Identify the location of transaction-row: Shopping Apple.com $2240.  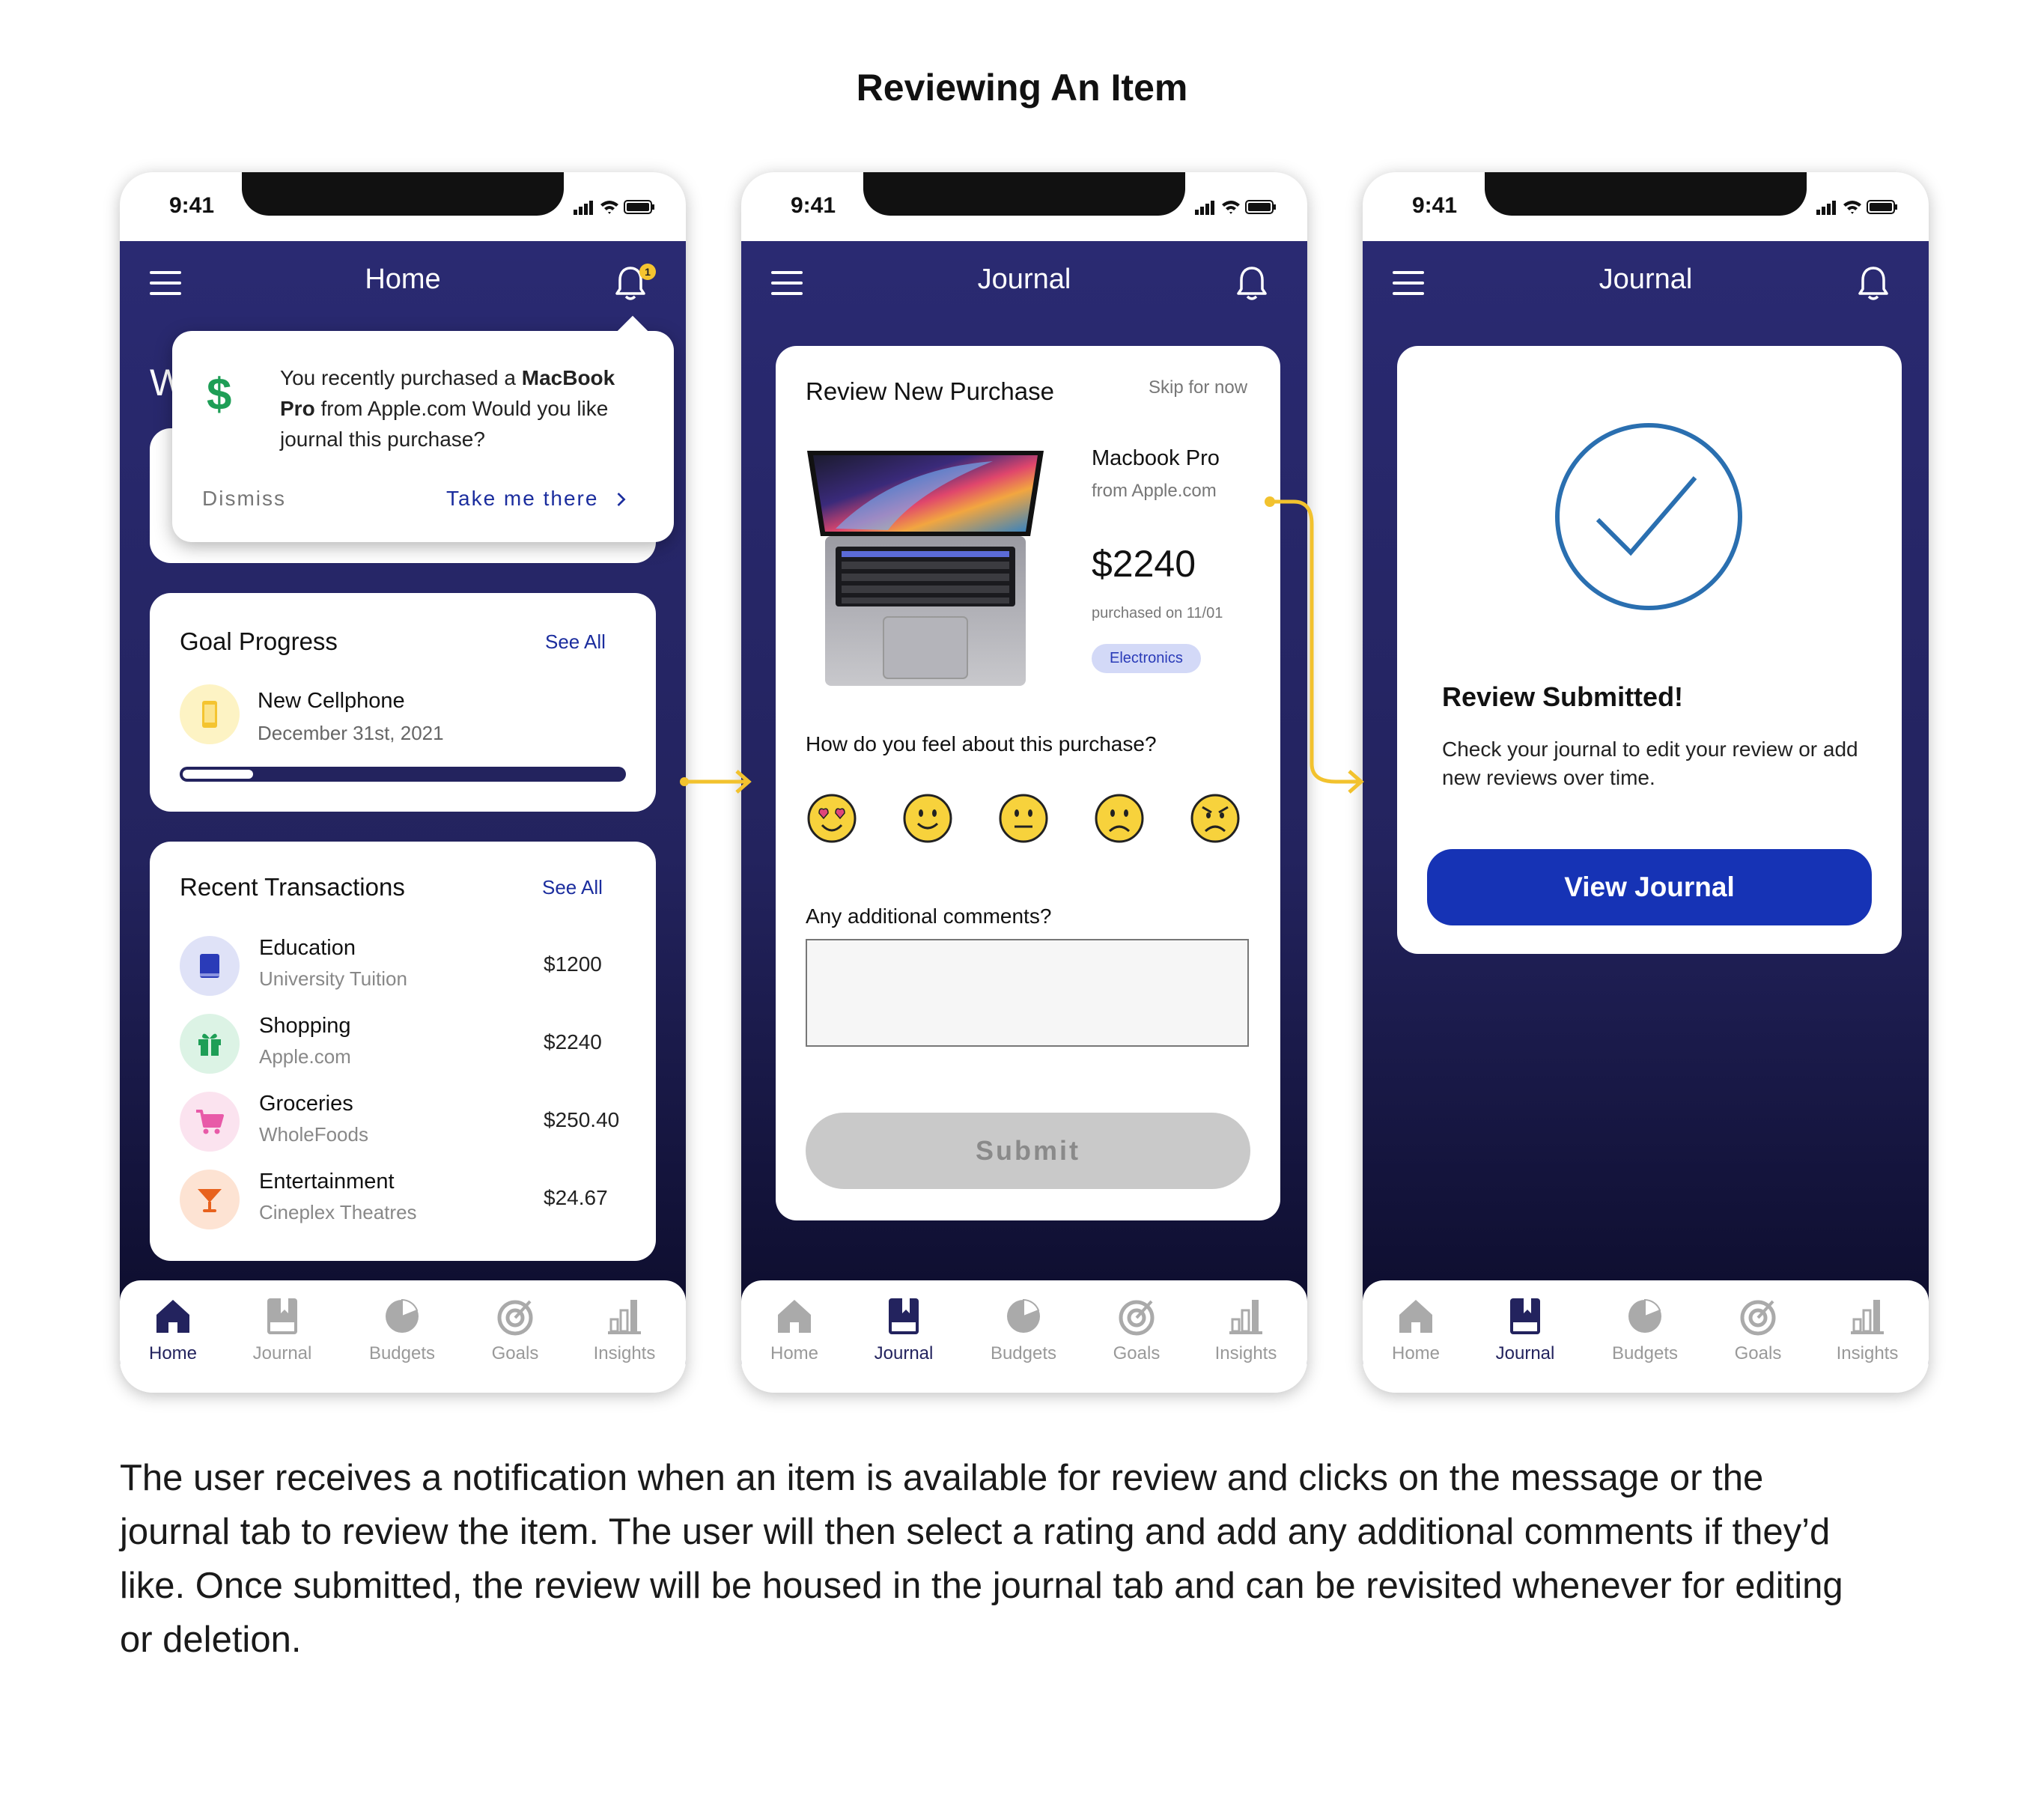
(412, 1044).